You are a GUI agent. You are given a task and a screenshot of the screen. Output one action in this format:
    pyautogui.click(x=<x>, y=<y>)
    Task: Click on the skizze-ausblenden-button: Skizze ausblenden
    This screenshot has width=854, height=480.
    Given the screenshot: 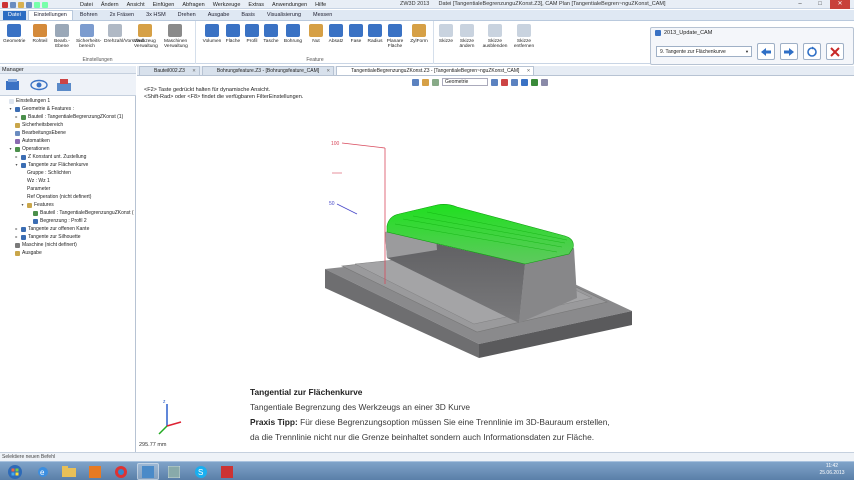 What is the action you would take?
    pyautogui.click(x=495, y=36)
    